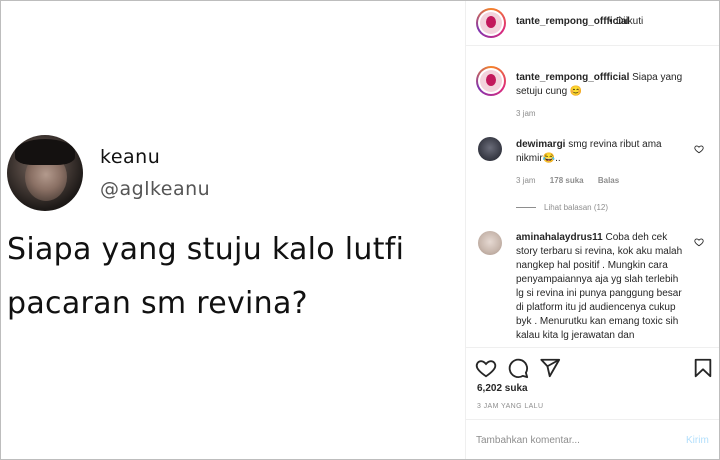 This screenshot has width=720, height=460. Describe the element at coordinates (526, 113) in the screenshot. I see `caption-time-label: 3 jam` at that location.